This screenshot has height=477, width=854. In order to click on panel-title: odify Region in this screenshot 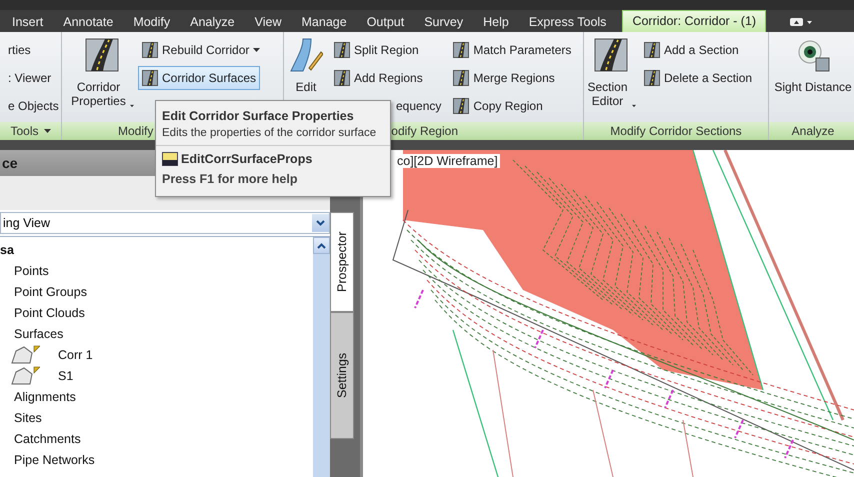, I will do `click(424, 131)`.